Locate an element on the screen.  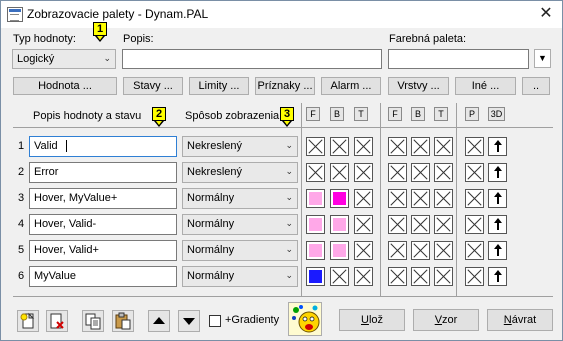
palette-input is located at coordinates (458, 59).